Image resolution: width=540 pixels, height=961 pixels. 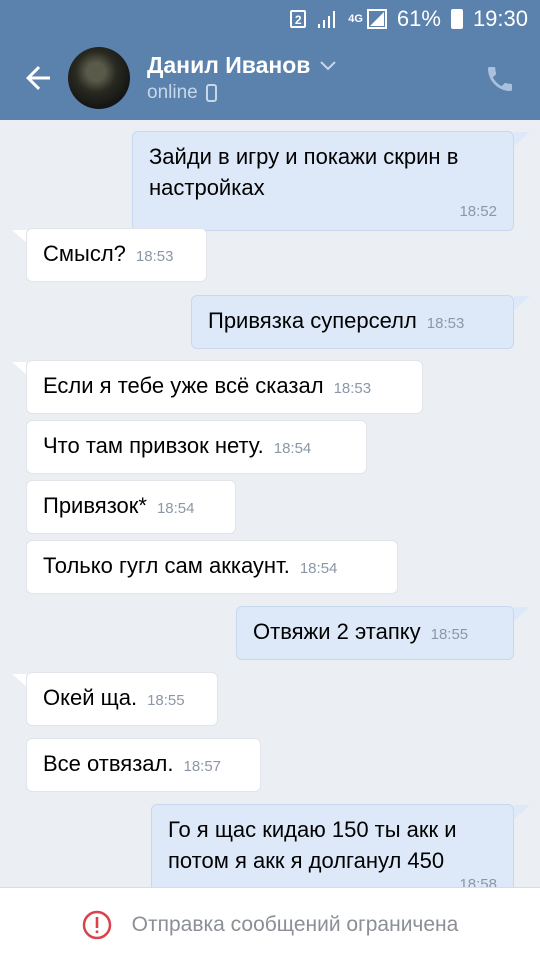 What do you see at coordinates (96, 924) in the screenshot?
I see `warning-circle-icon` at bounding box center [96, 924].